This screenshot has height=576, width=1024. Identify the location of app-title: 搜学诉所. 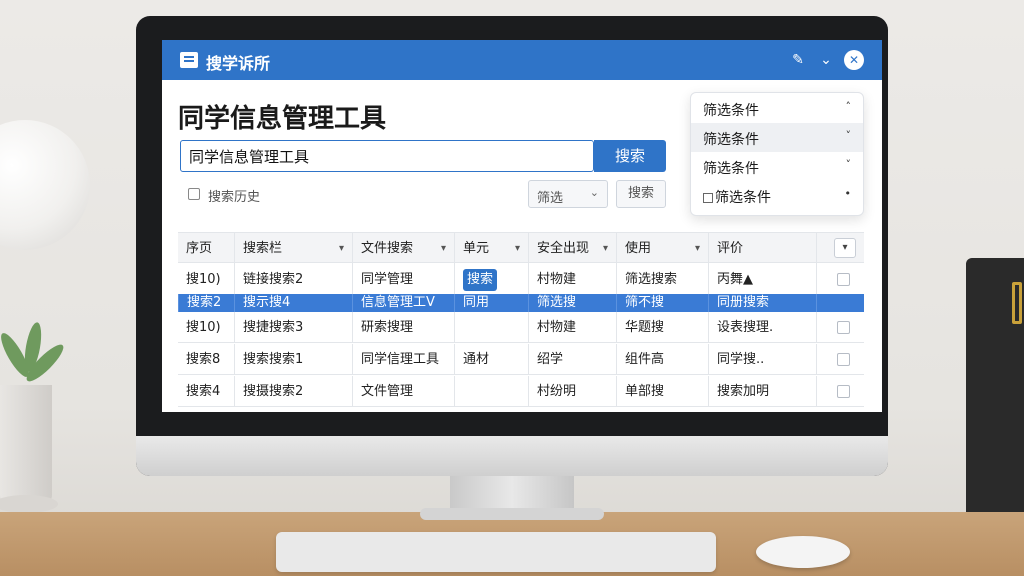
(238, 63).